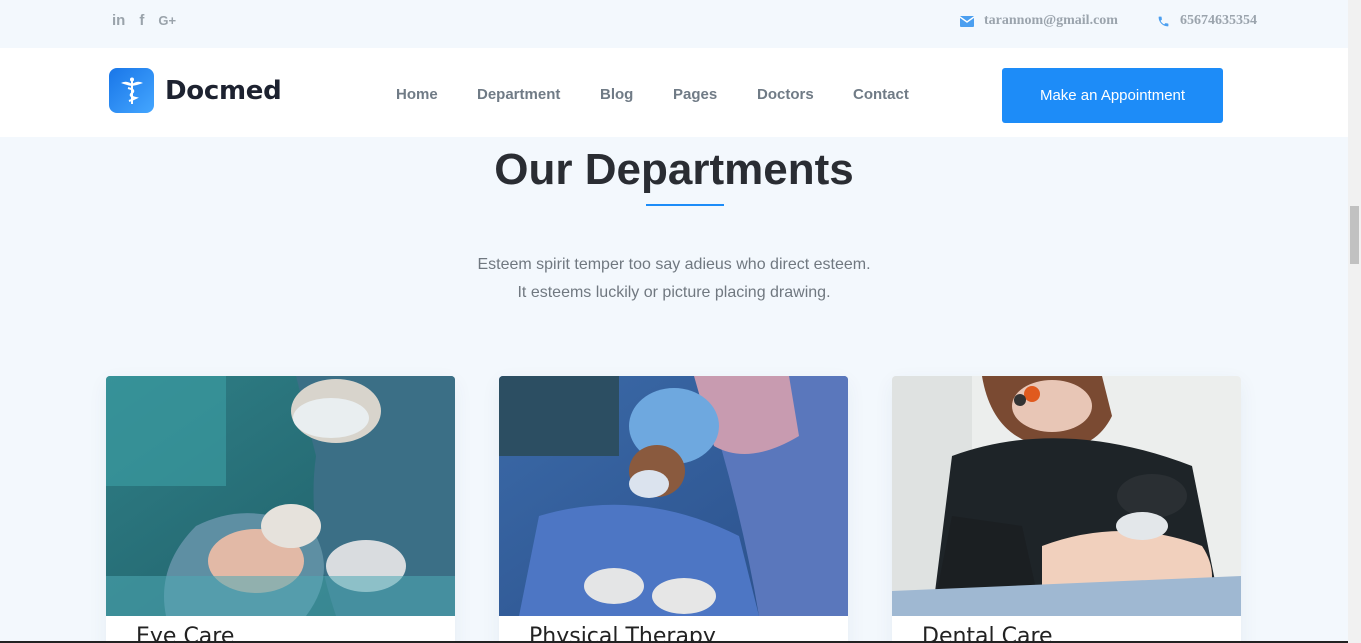  I want to click on email-text: tarannom@gmail.com, so click(1051, 20).